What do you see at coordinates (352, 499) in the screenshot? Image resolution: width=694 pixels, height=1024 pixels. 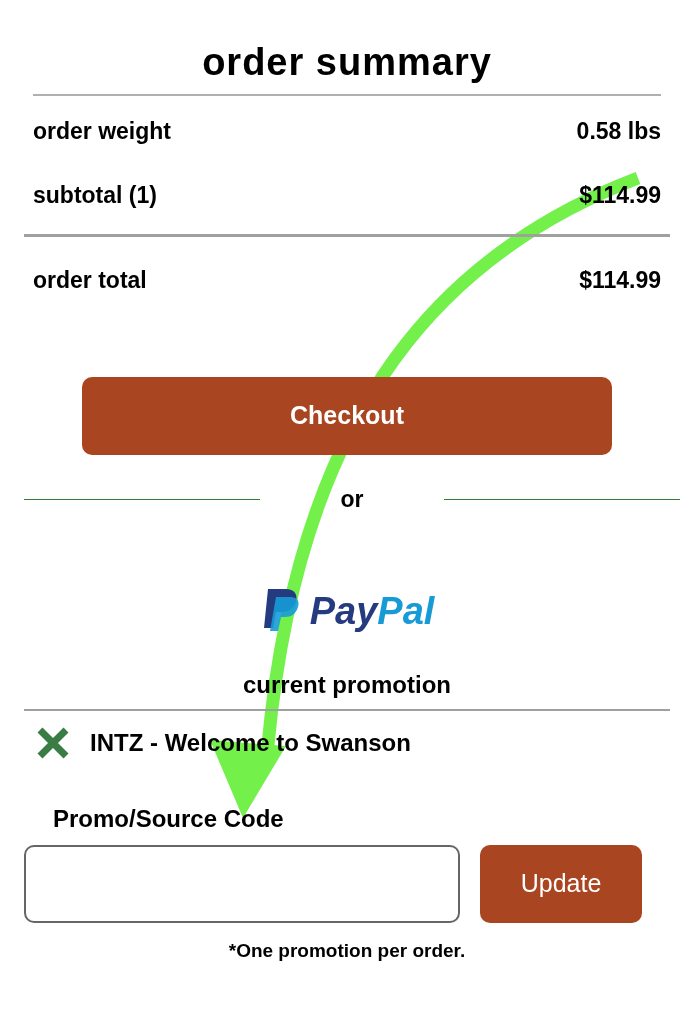 I see `or-divider-text: or` at bounding box center [352, 499].